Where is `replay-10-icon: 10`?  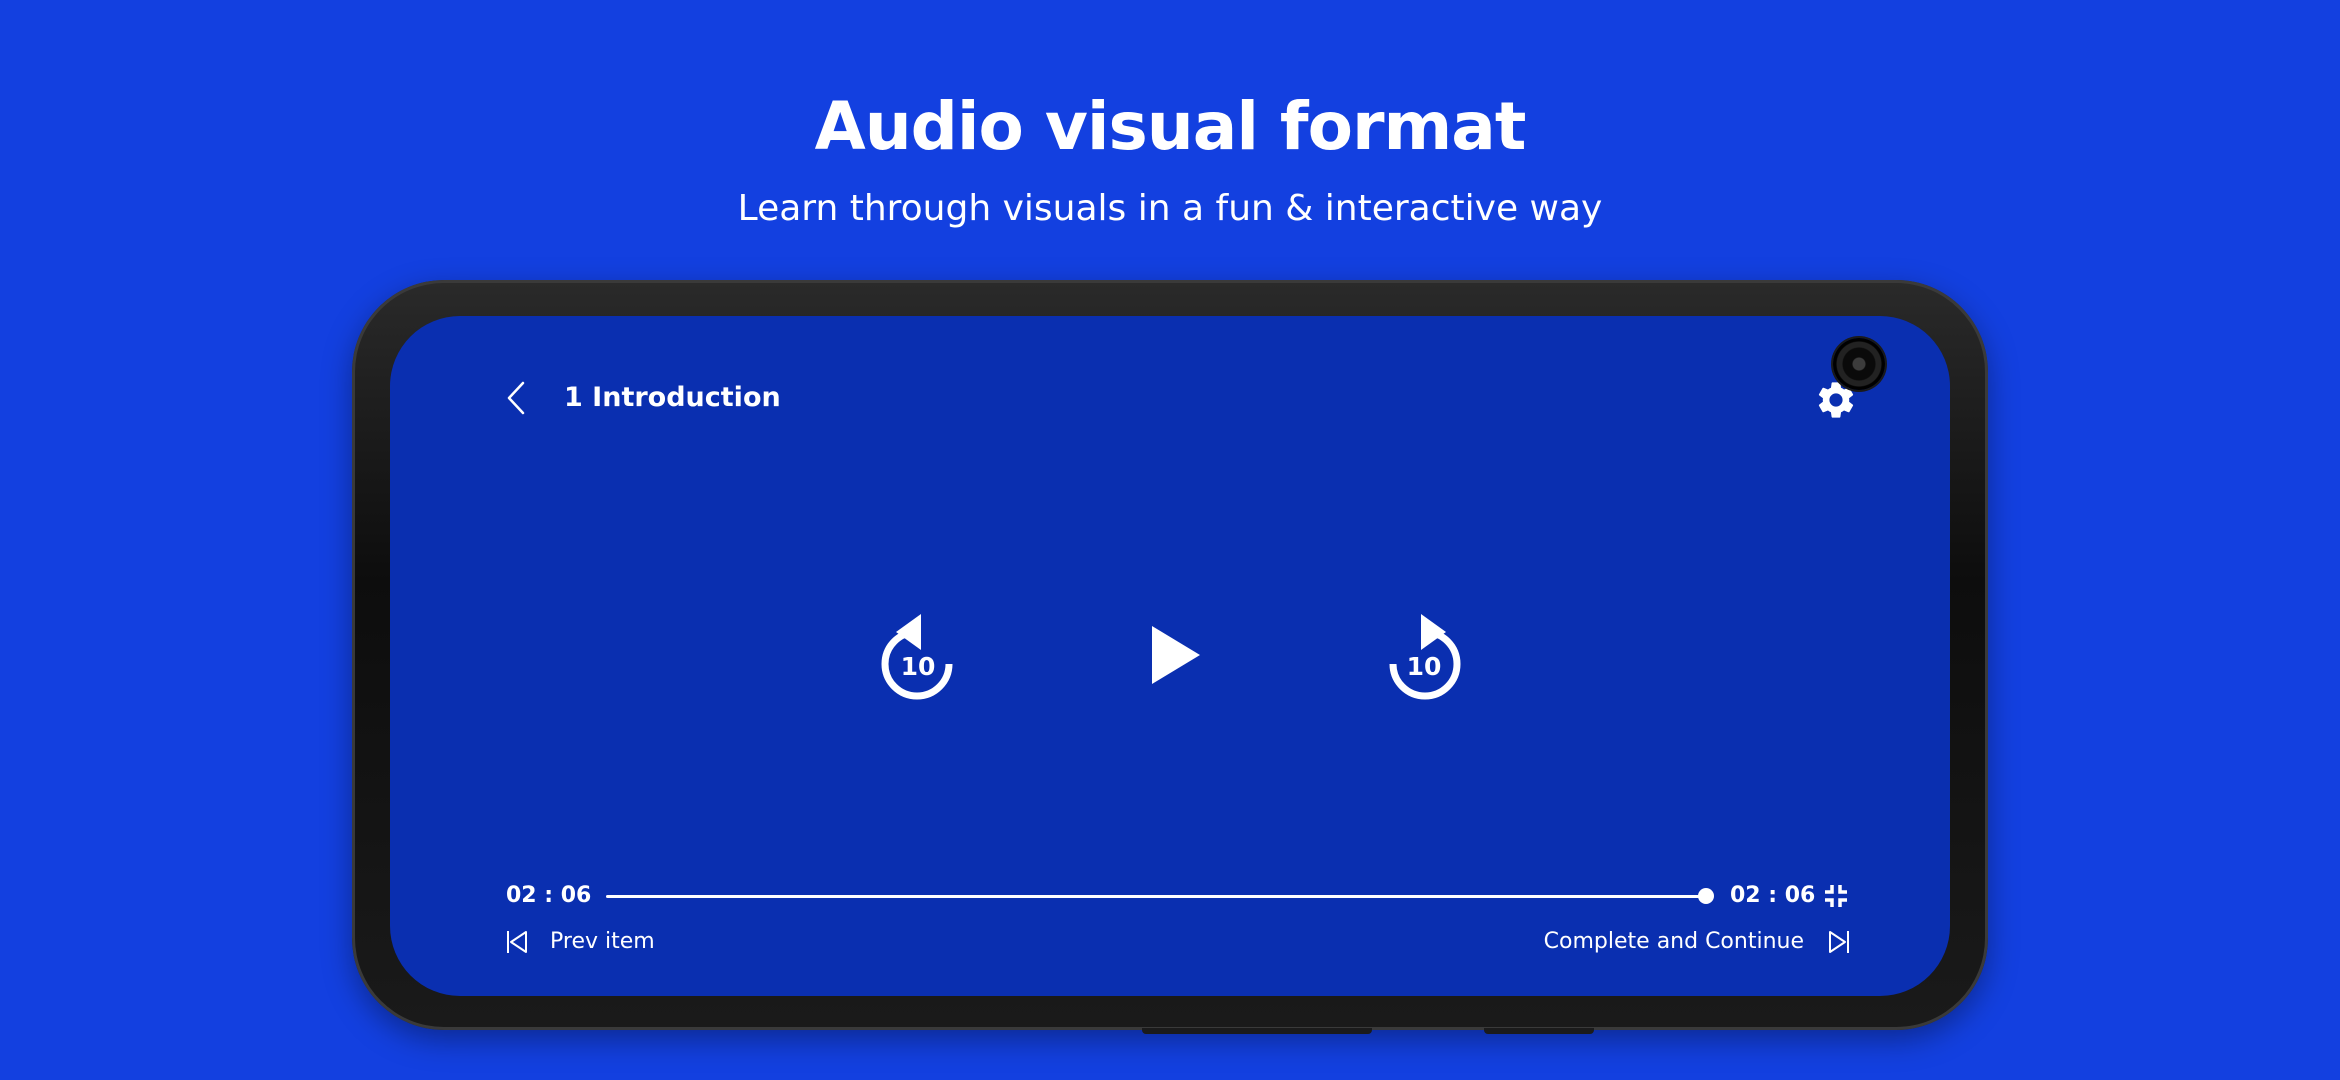
replay-10-icon: 10 is located at coordinates (917, 657).